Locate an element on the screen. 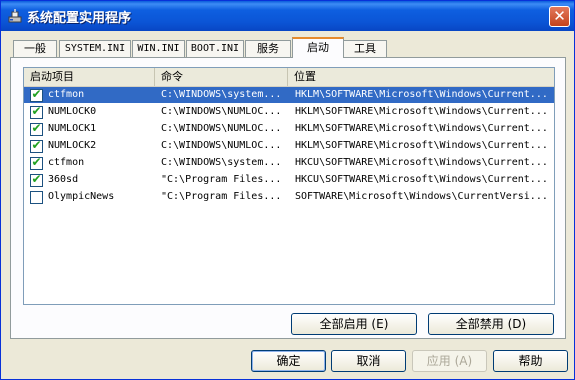 This screenshot has width=575, height=380. tab-win-ini-label: WIN.INI is located at coordinates (158, 48).